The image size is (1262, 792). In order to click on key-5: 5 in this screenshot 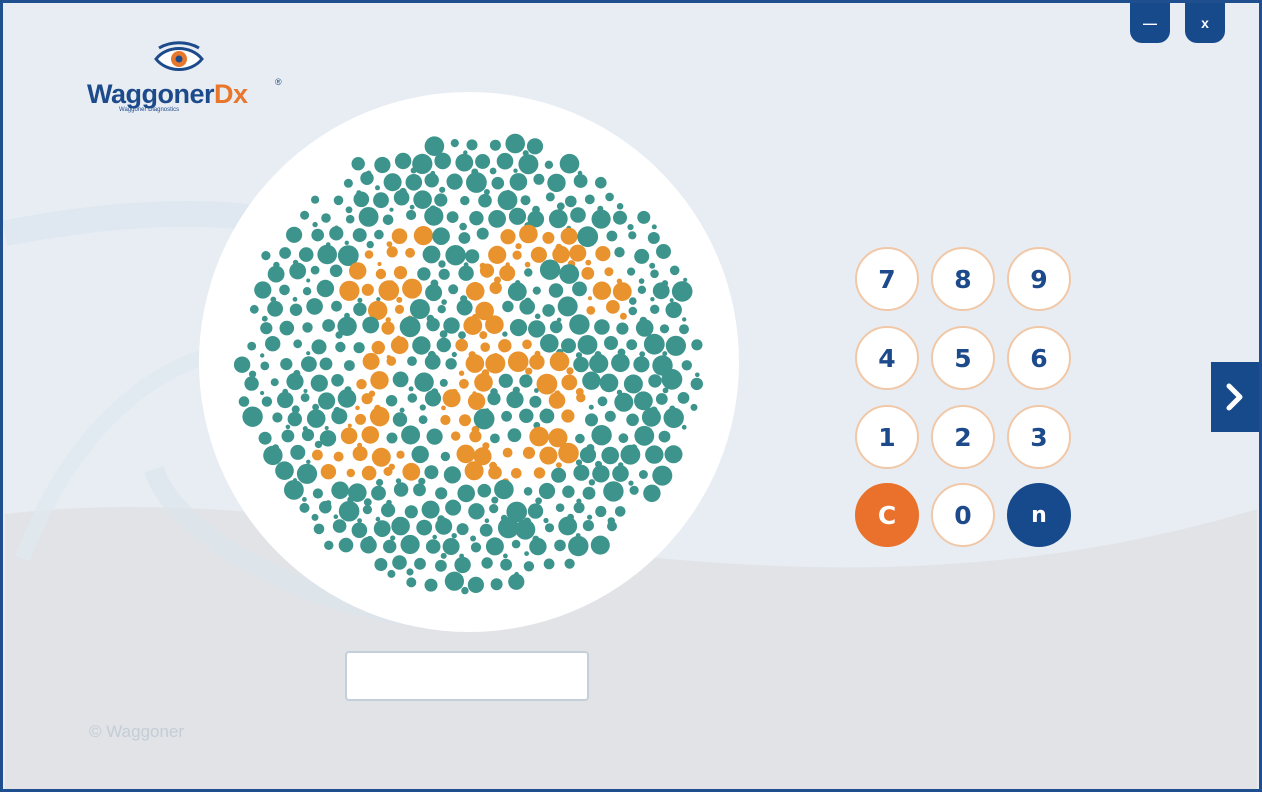, I will do `click(963, 358)`.